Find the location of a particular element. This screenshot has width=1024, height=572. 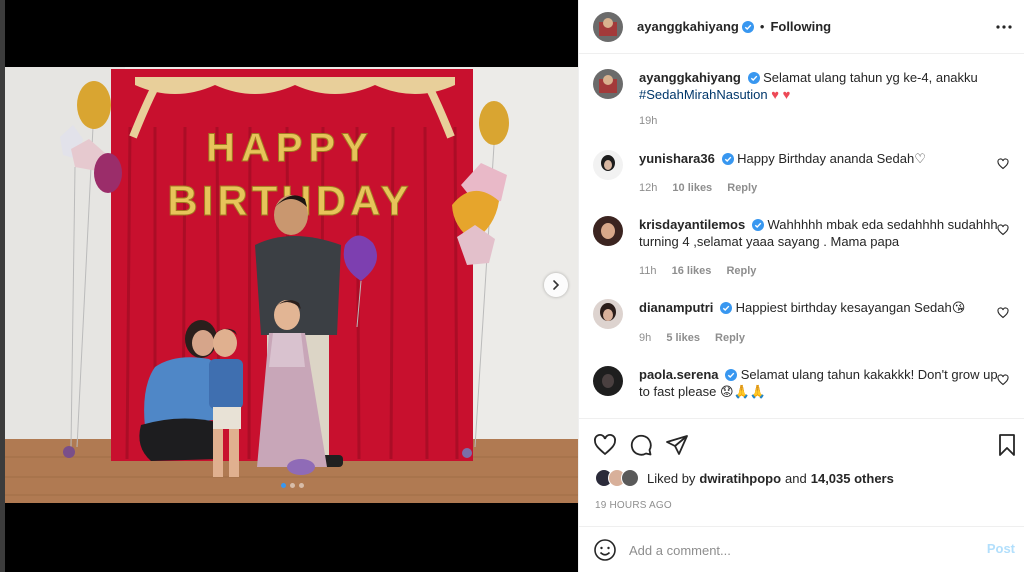

post-header: ayanggkahiyang • Following is located at coordinates (801, 27).